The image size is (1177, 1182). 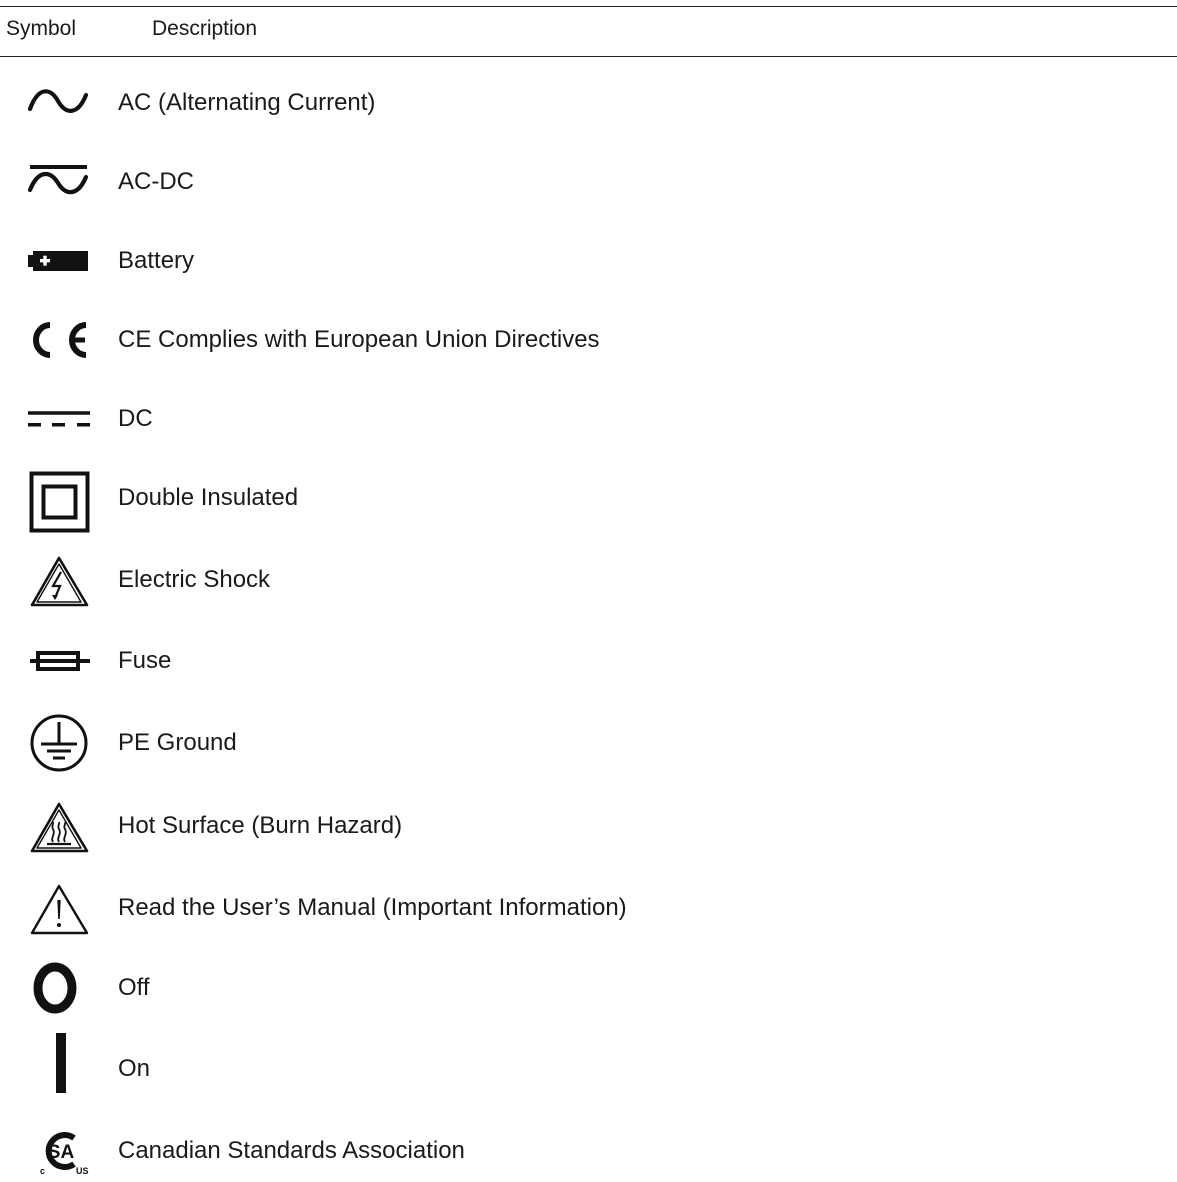 I want to click on svg-text: SA, so click(x=61, y=1152).